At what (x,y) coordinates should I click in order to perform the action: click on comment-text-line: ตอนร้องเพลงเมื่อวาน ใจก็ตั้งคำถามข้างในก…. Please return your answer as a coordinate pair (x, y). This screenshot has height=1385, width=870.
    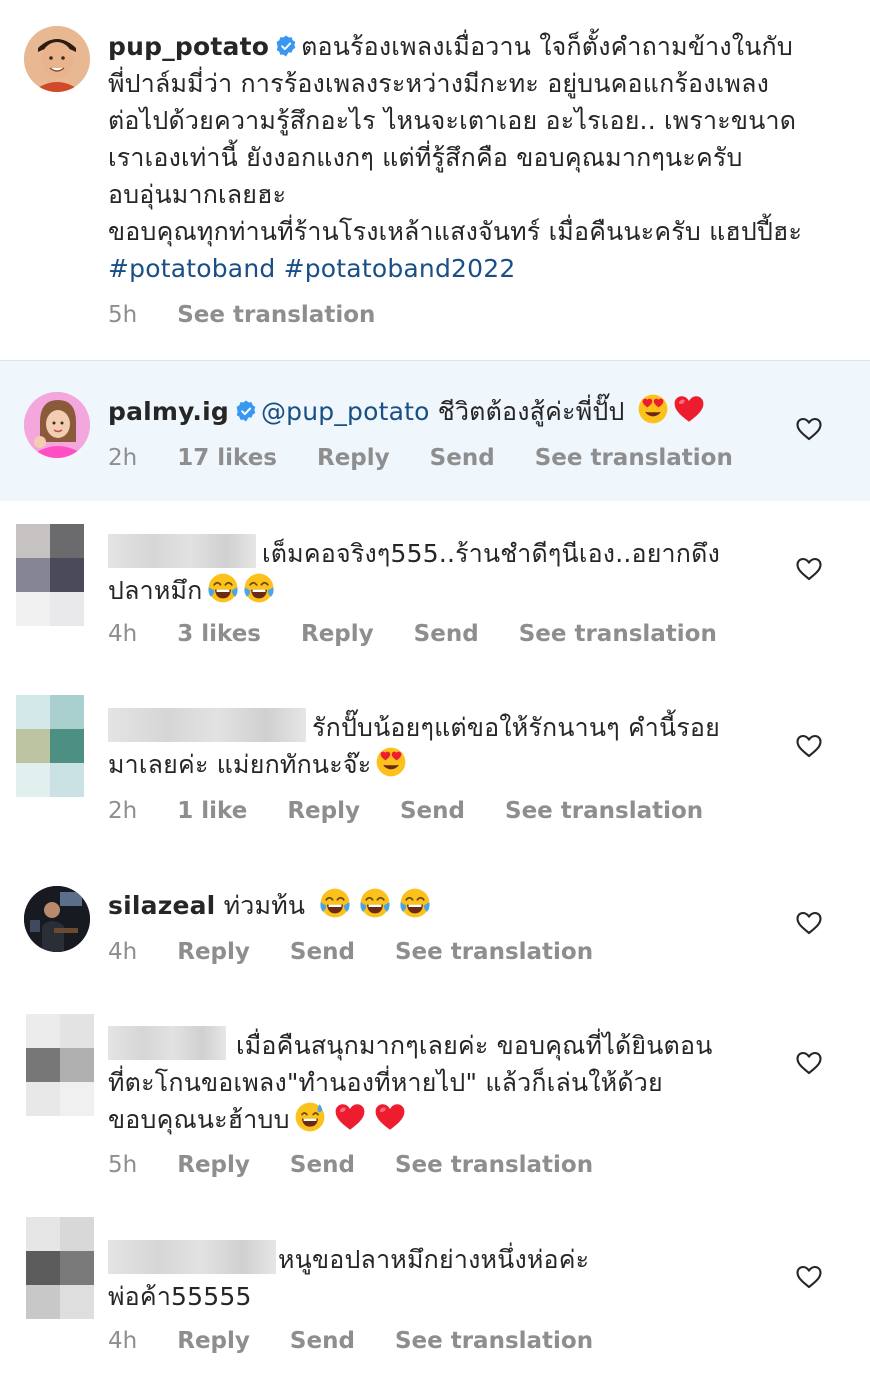
    Looking at the image, I should click on (547, 46).